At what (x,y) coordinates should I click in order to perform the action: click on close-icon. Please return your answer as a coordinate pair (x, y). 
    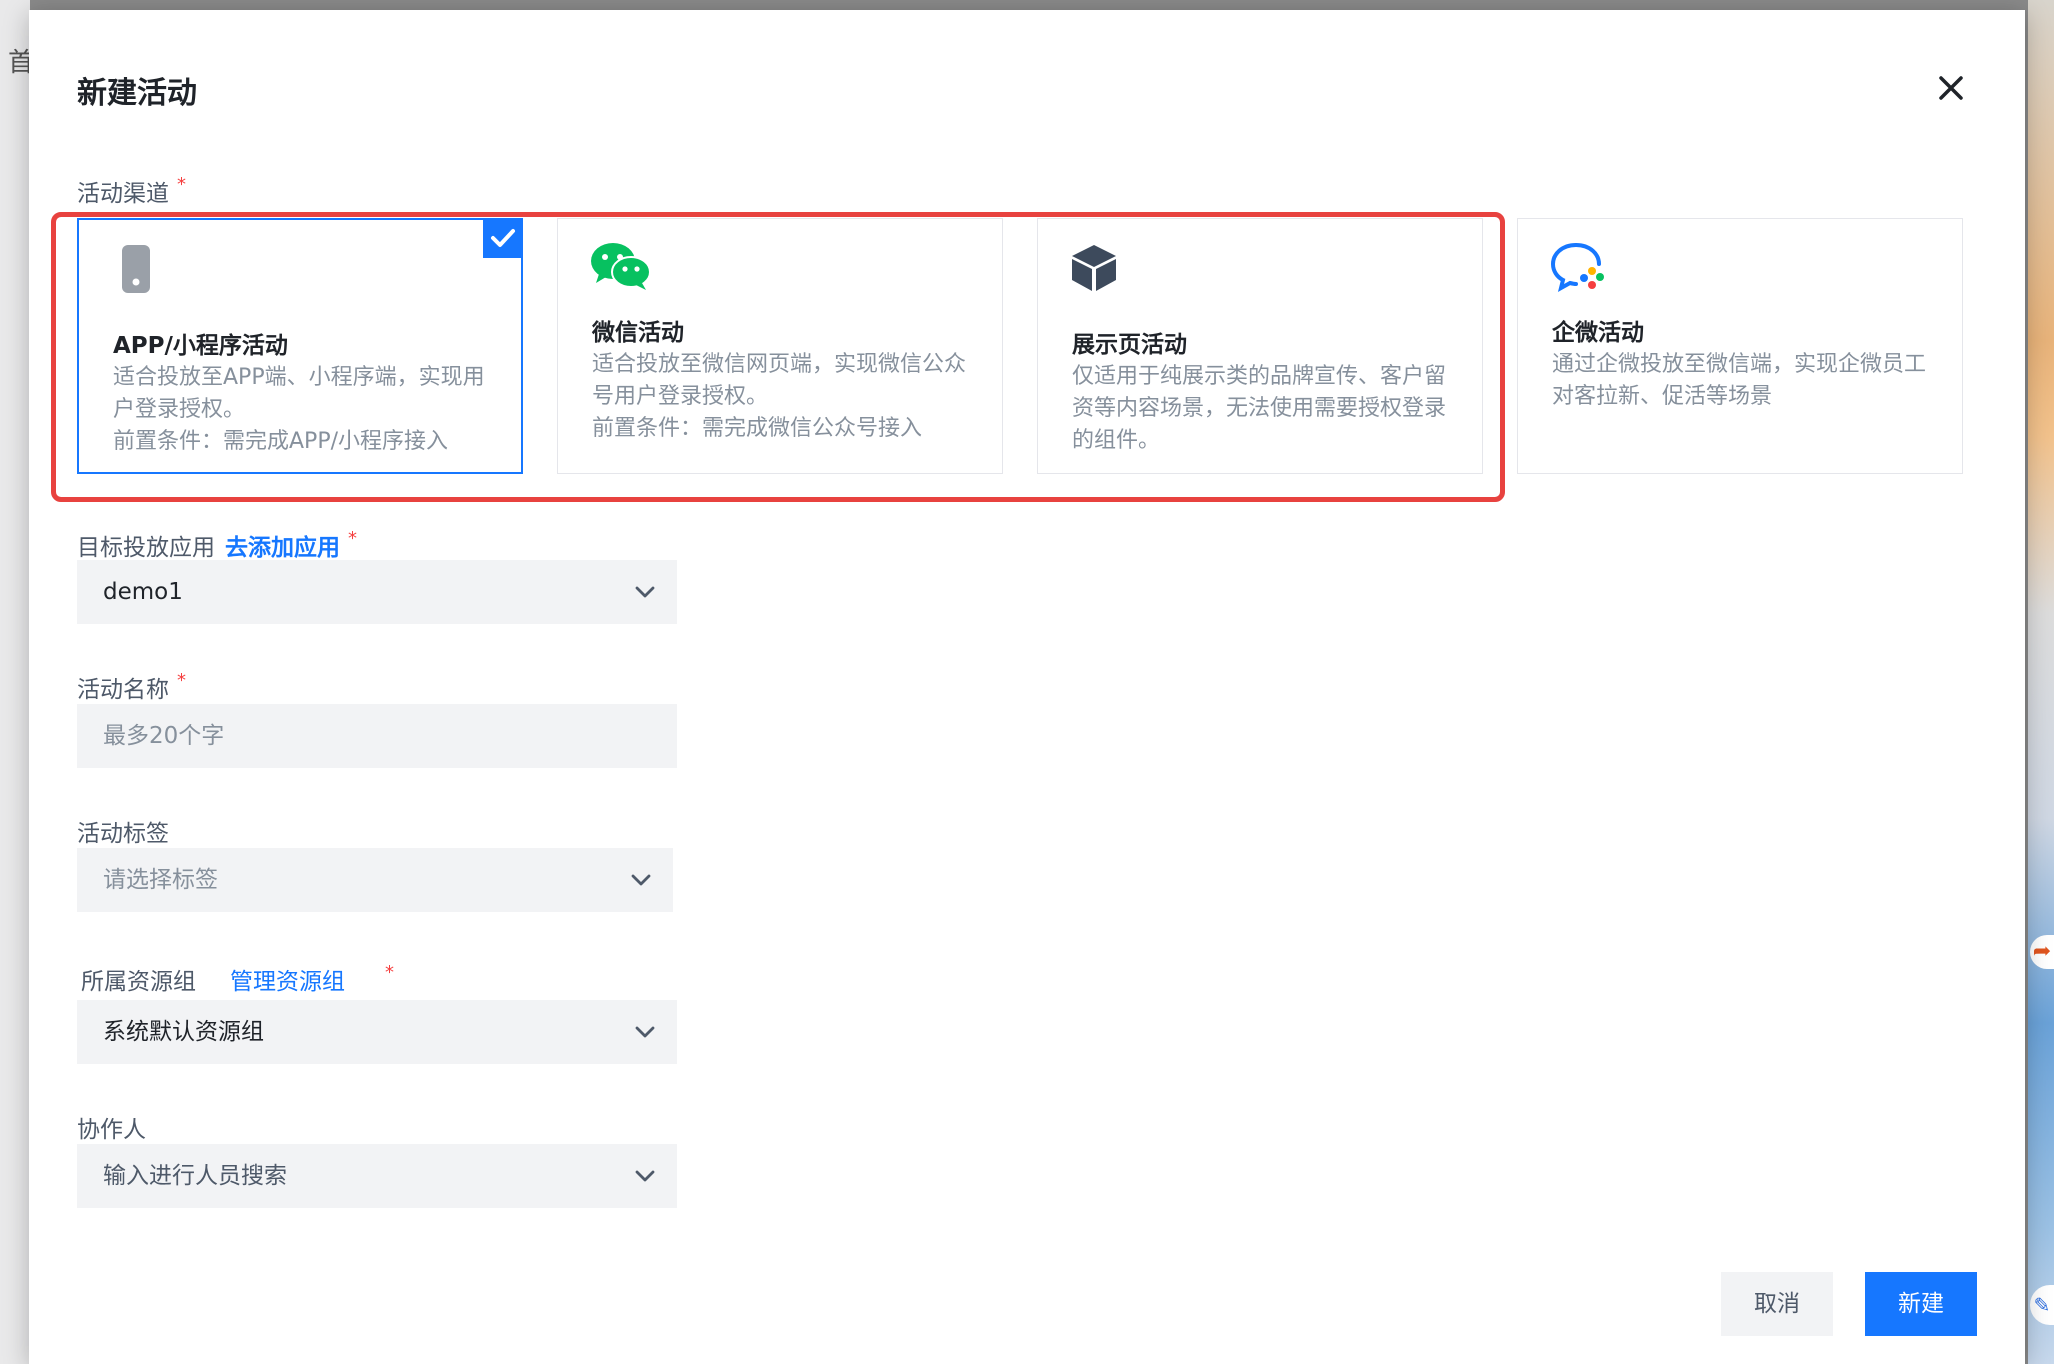
    Looking at the image, I should click on (1951, 88).